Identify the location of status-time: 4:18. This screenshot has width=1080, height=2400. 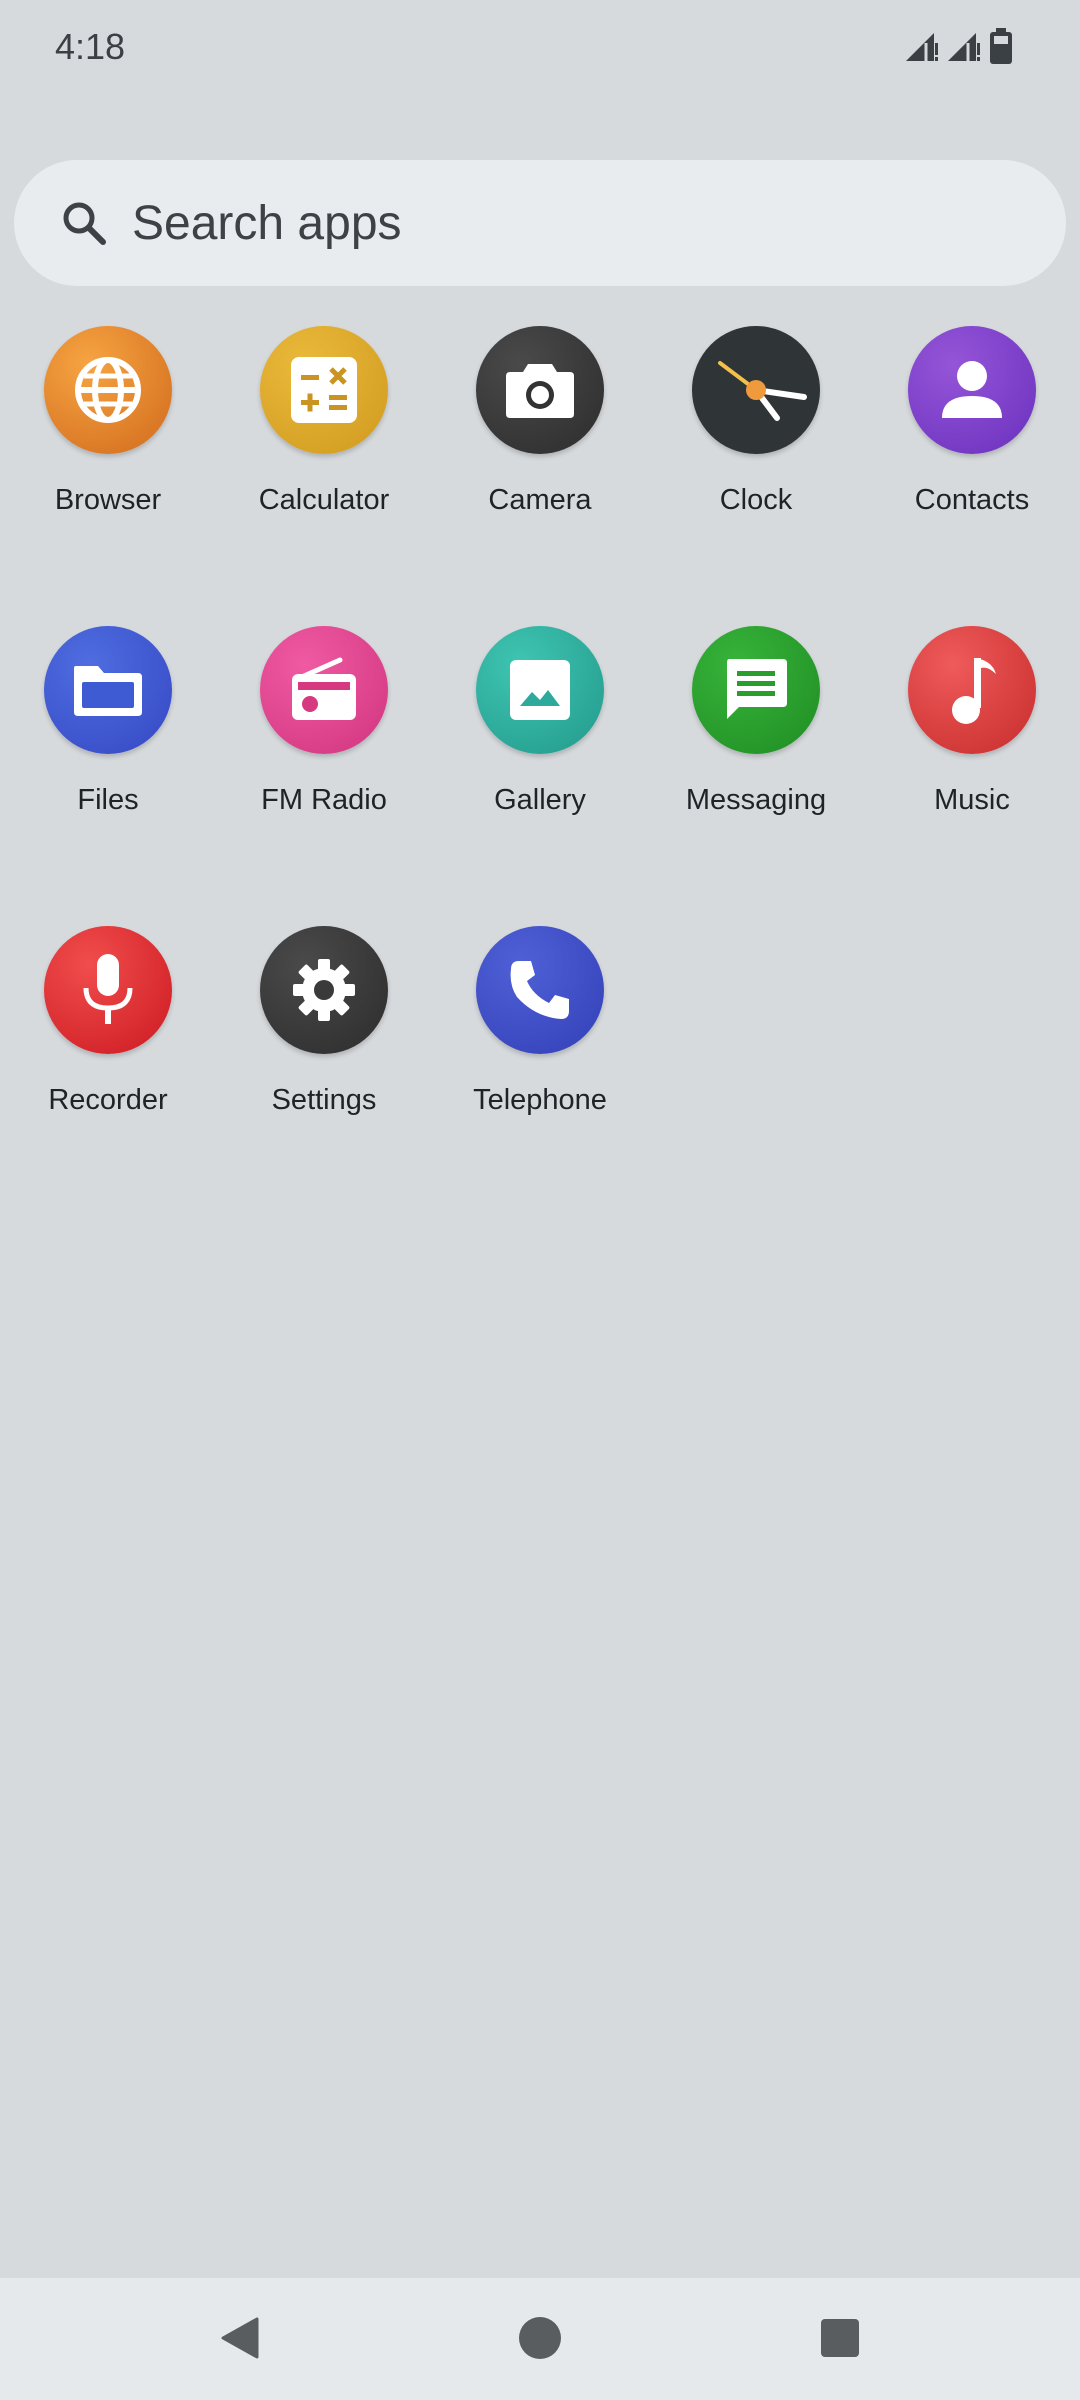
(90, 46).